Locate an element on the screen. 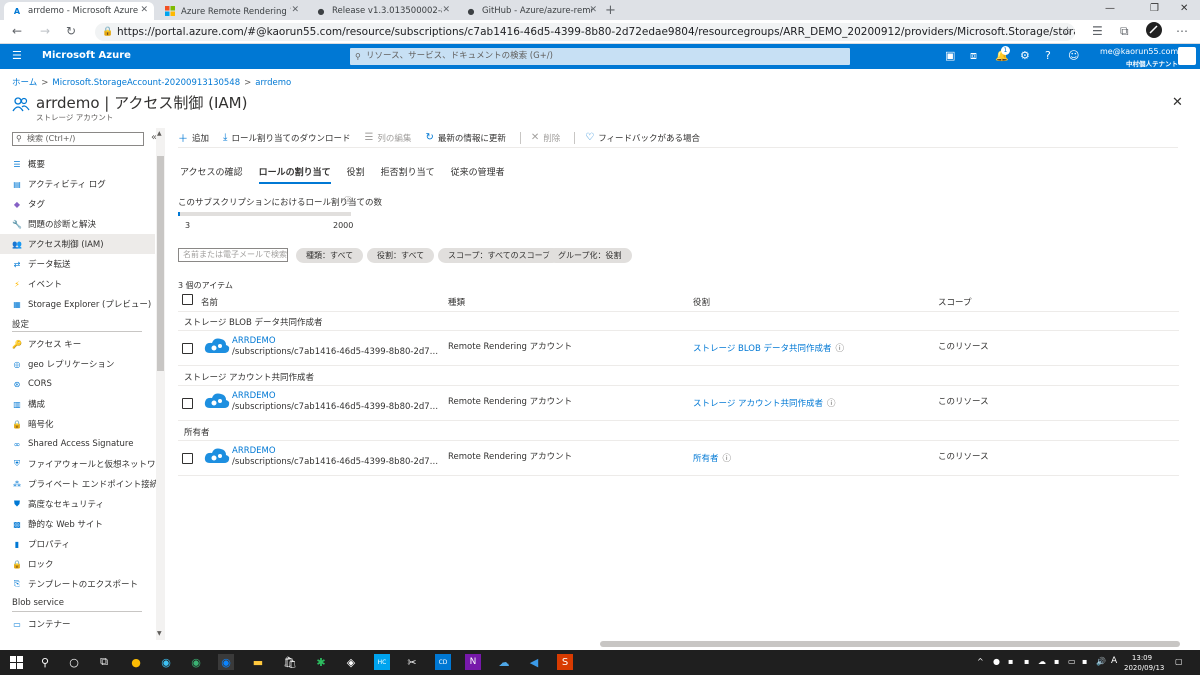  sidebar-item-container: ▭ コンテナー is located at coordinates (77, 624).